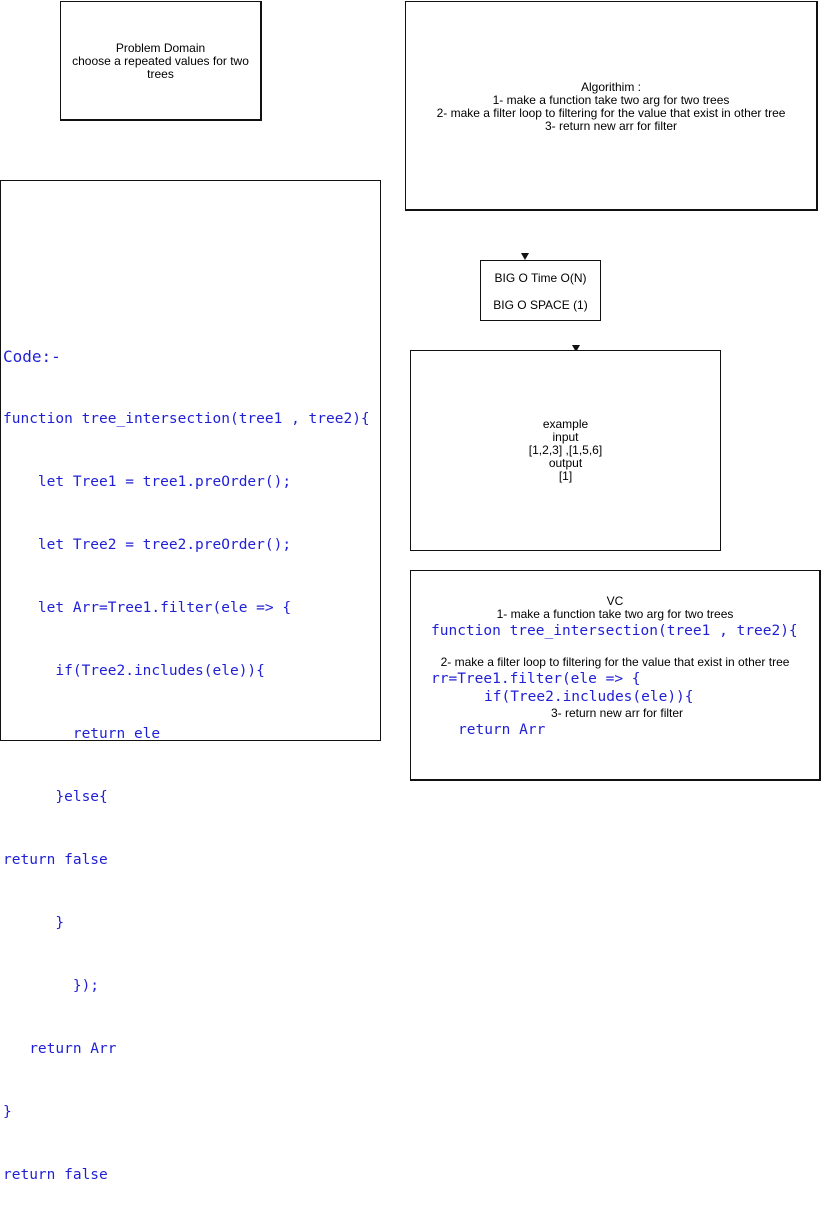 Image resolution: width=821 pixels, height=1228 pixels. Describe the element at coordinates (502, 730) in the screenshot. I see `vc-code-line: return Arr` at that location.